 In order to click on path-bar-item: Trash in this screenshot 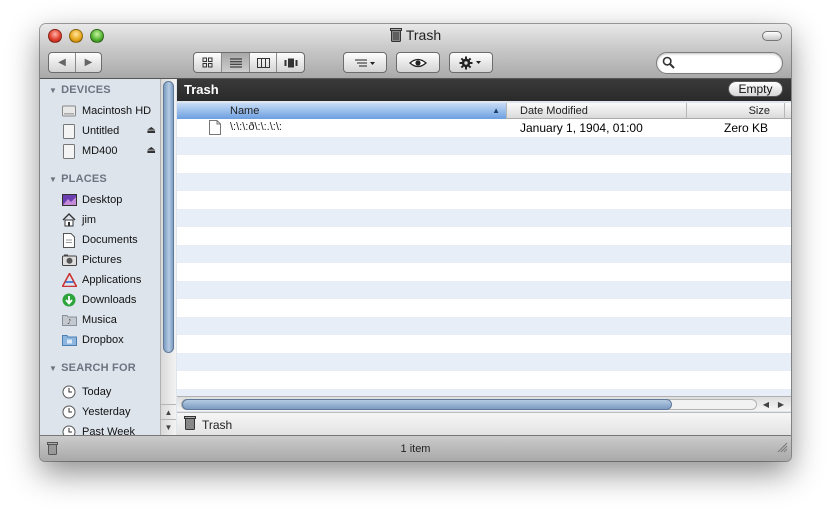, I will do `click(217, 425)`.